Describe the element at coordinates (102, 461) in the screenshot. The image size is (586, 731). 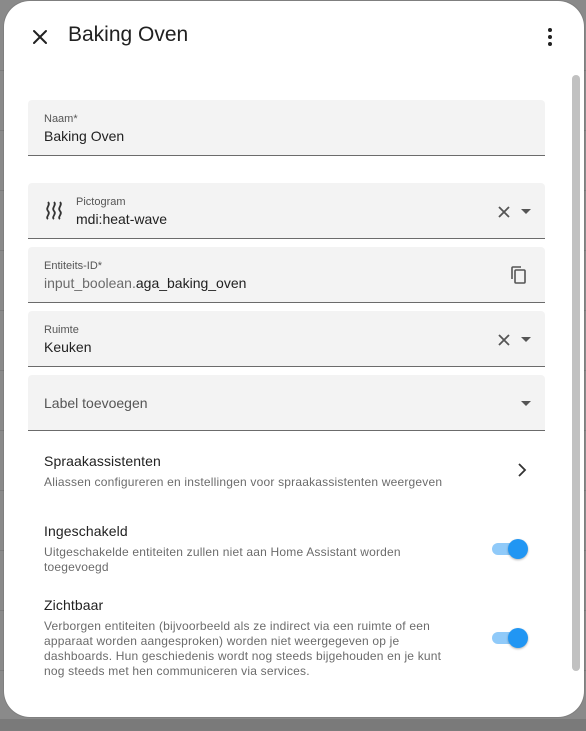
I see `voice-assistants-title: Spraakassistenten` at that location.